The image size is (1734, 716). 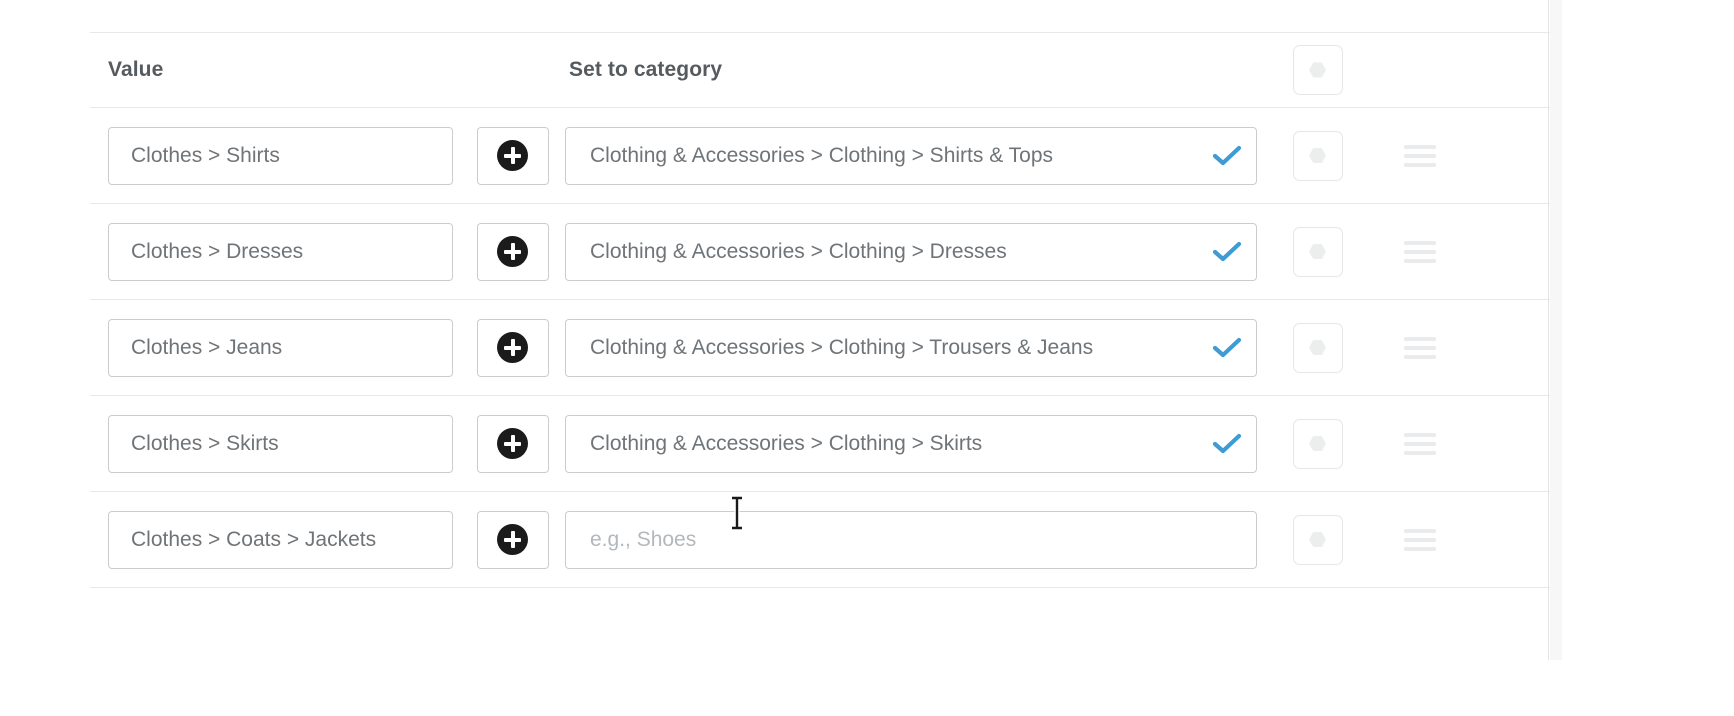 I want to click on value-input: Clothes > Dresses, so click(x=280, y=251).